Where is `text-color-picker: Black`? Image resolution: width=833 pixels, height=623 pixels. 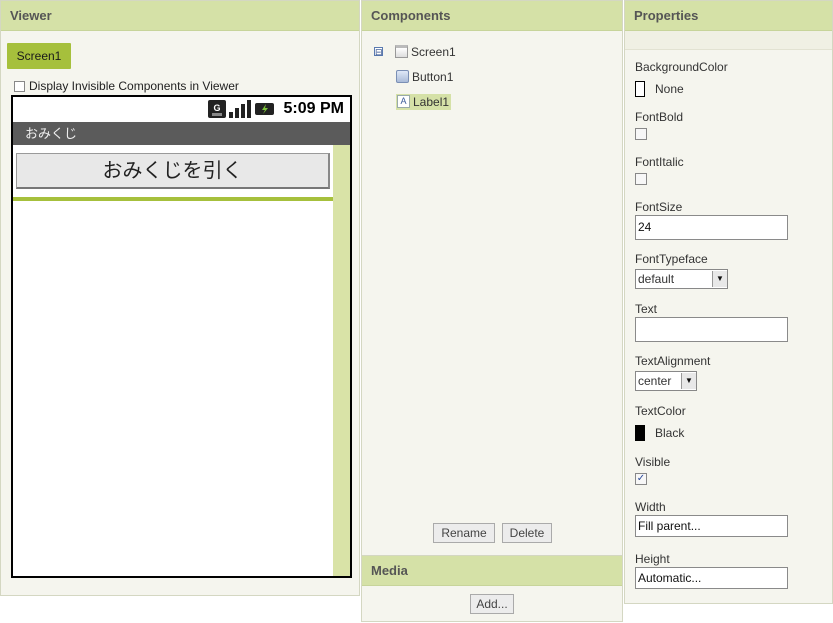 text-color-picker: Black is located at coordinates (730, 433).